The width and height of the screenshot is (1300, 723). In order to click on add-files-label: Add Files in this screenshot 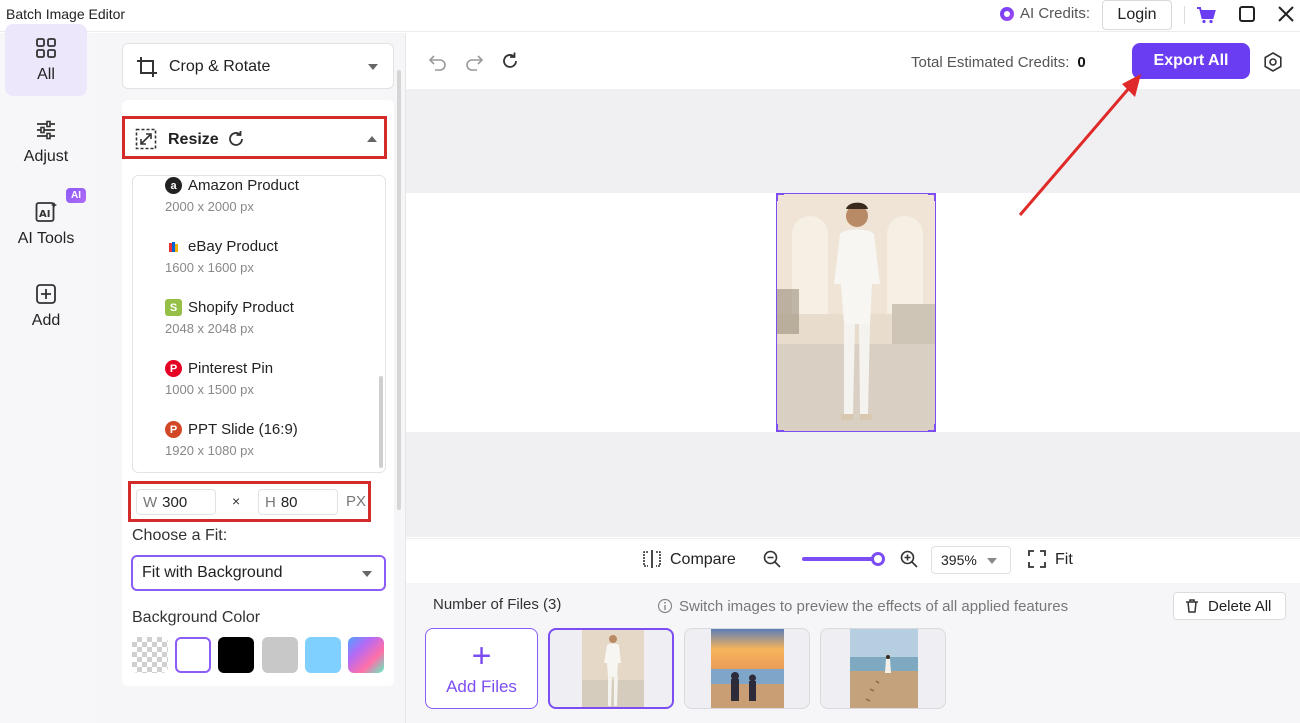, I will do `click(481, 686)`.